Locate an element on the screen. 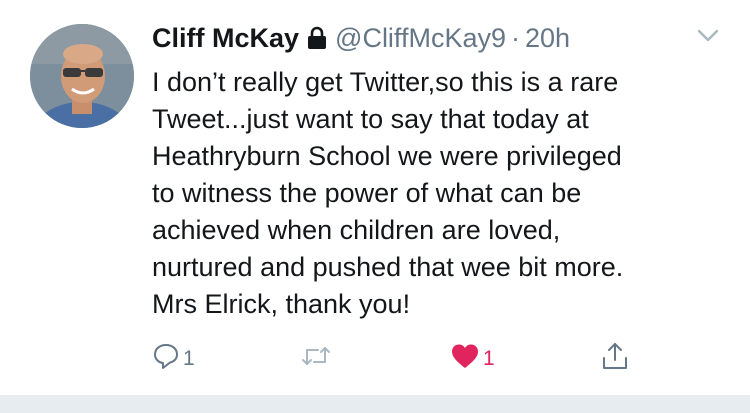  tweet-header: Cliff McKay @CliffMcKay9 · 20h is located at coordinates (361, 38).